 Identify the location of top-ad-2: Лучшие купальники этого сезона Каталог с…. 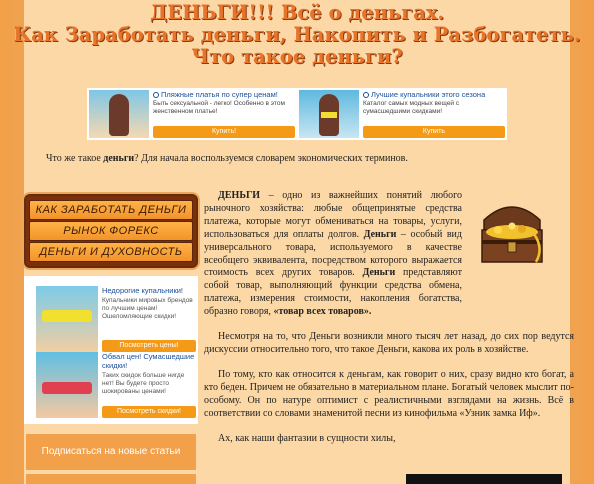
(402, 114).